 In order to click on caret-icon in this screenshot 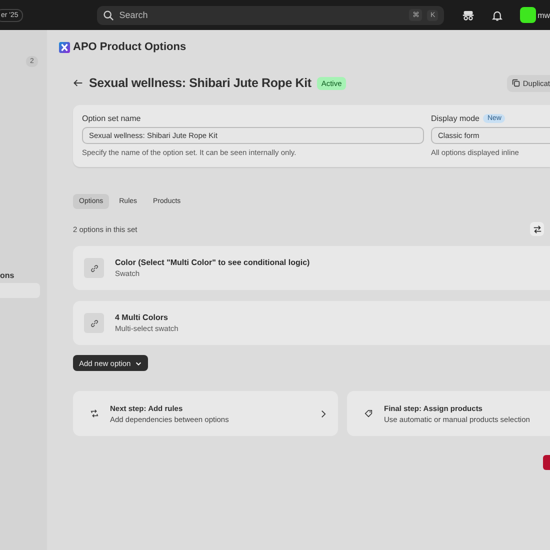, I will do `click(138, 363)`.